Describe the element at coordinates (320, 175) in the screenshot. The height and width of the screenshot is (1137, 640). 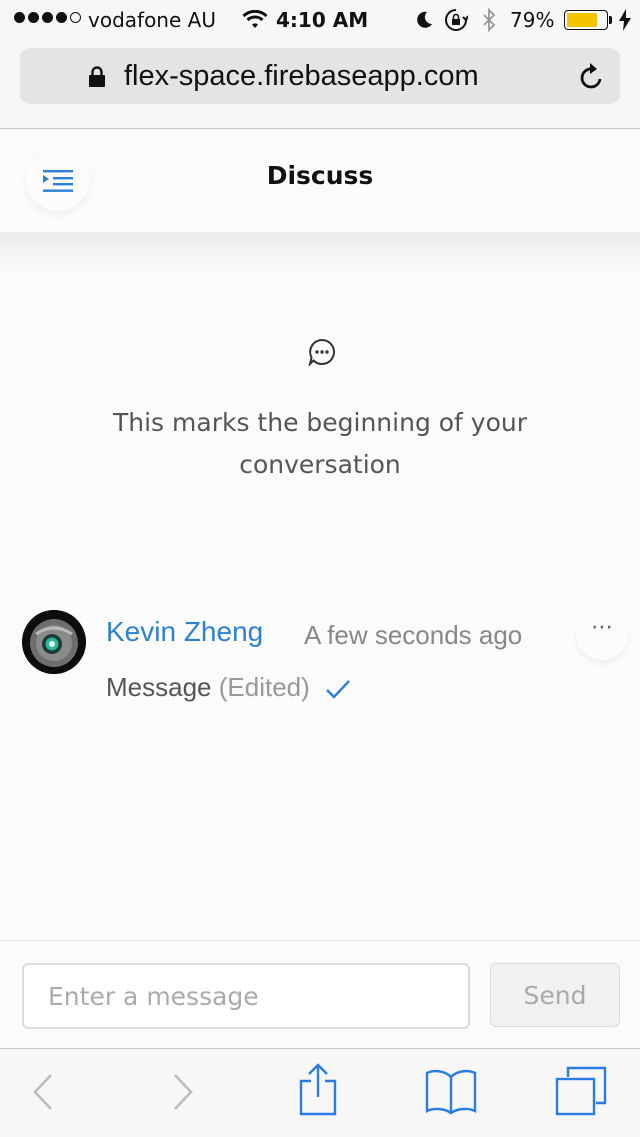
I see `page-title: Discuss` at that location.